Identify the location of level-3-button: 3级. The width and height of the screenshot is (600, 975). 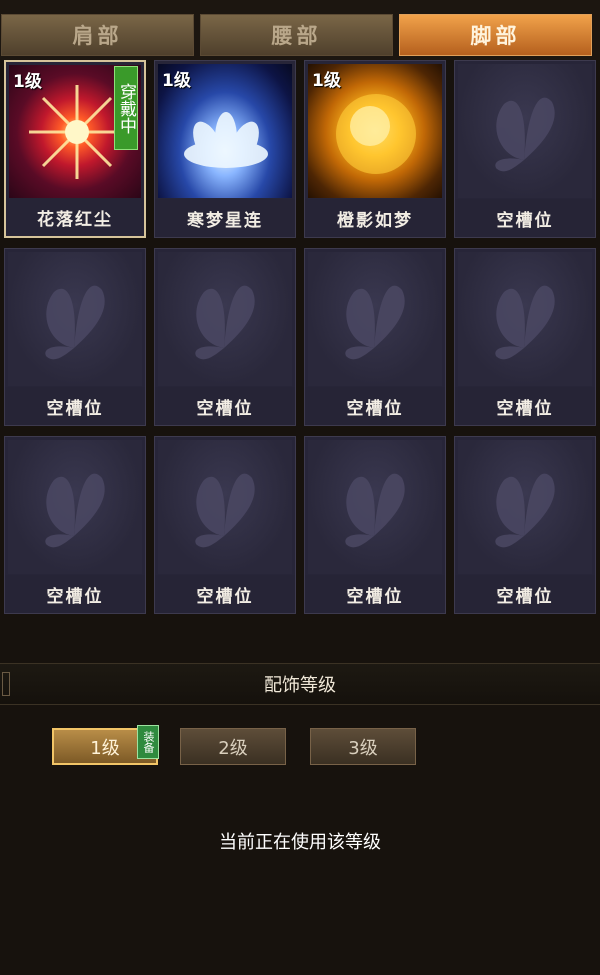
(363, 746).